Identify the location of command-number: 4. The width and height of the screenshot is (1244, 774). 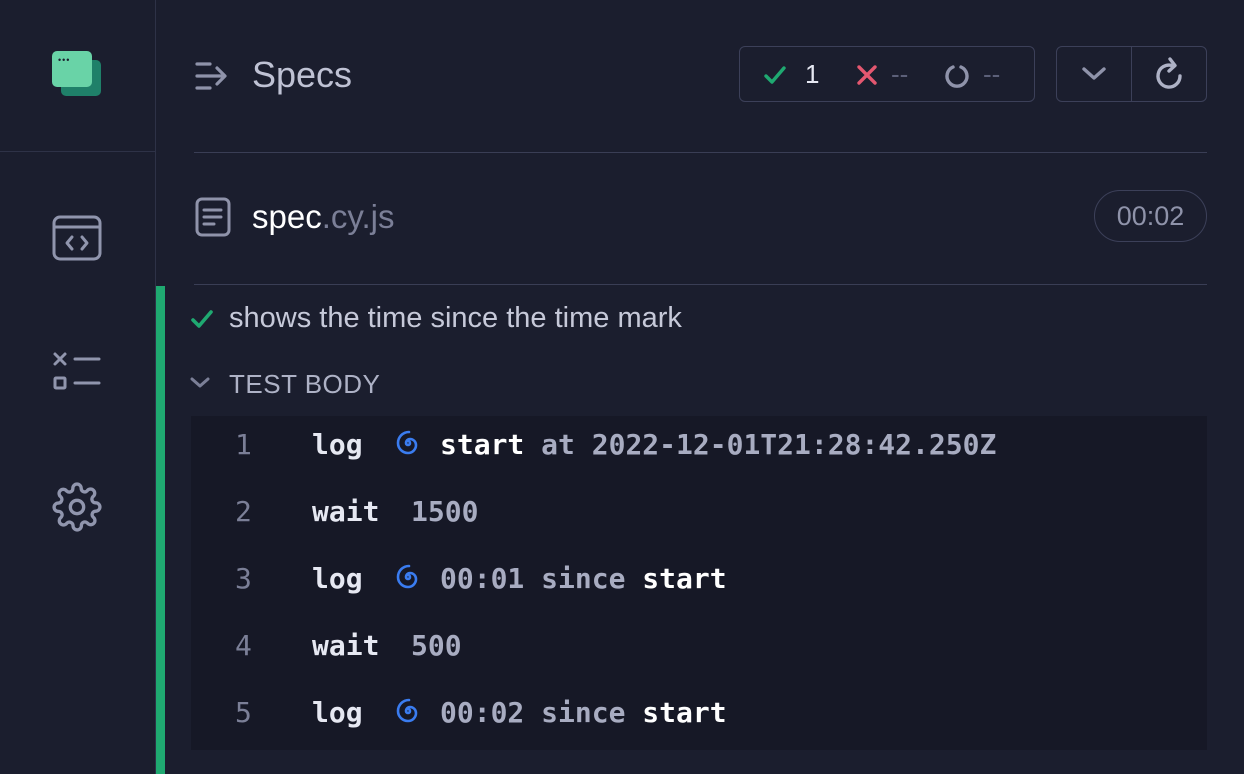
(243, 645).